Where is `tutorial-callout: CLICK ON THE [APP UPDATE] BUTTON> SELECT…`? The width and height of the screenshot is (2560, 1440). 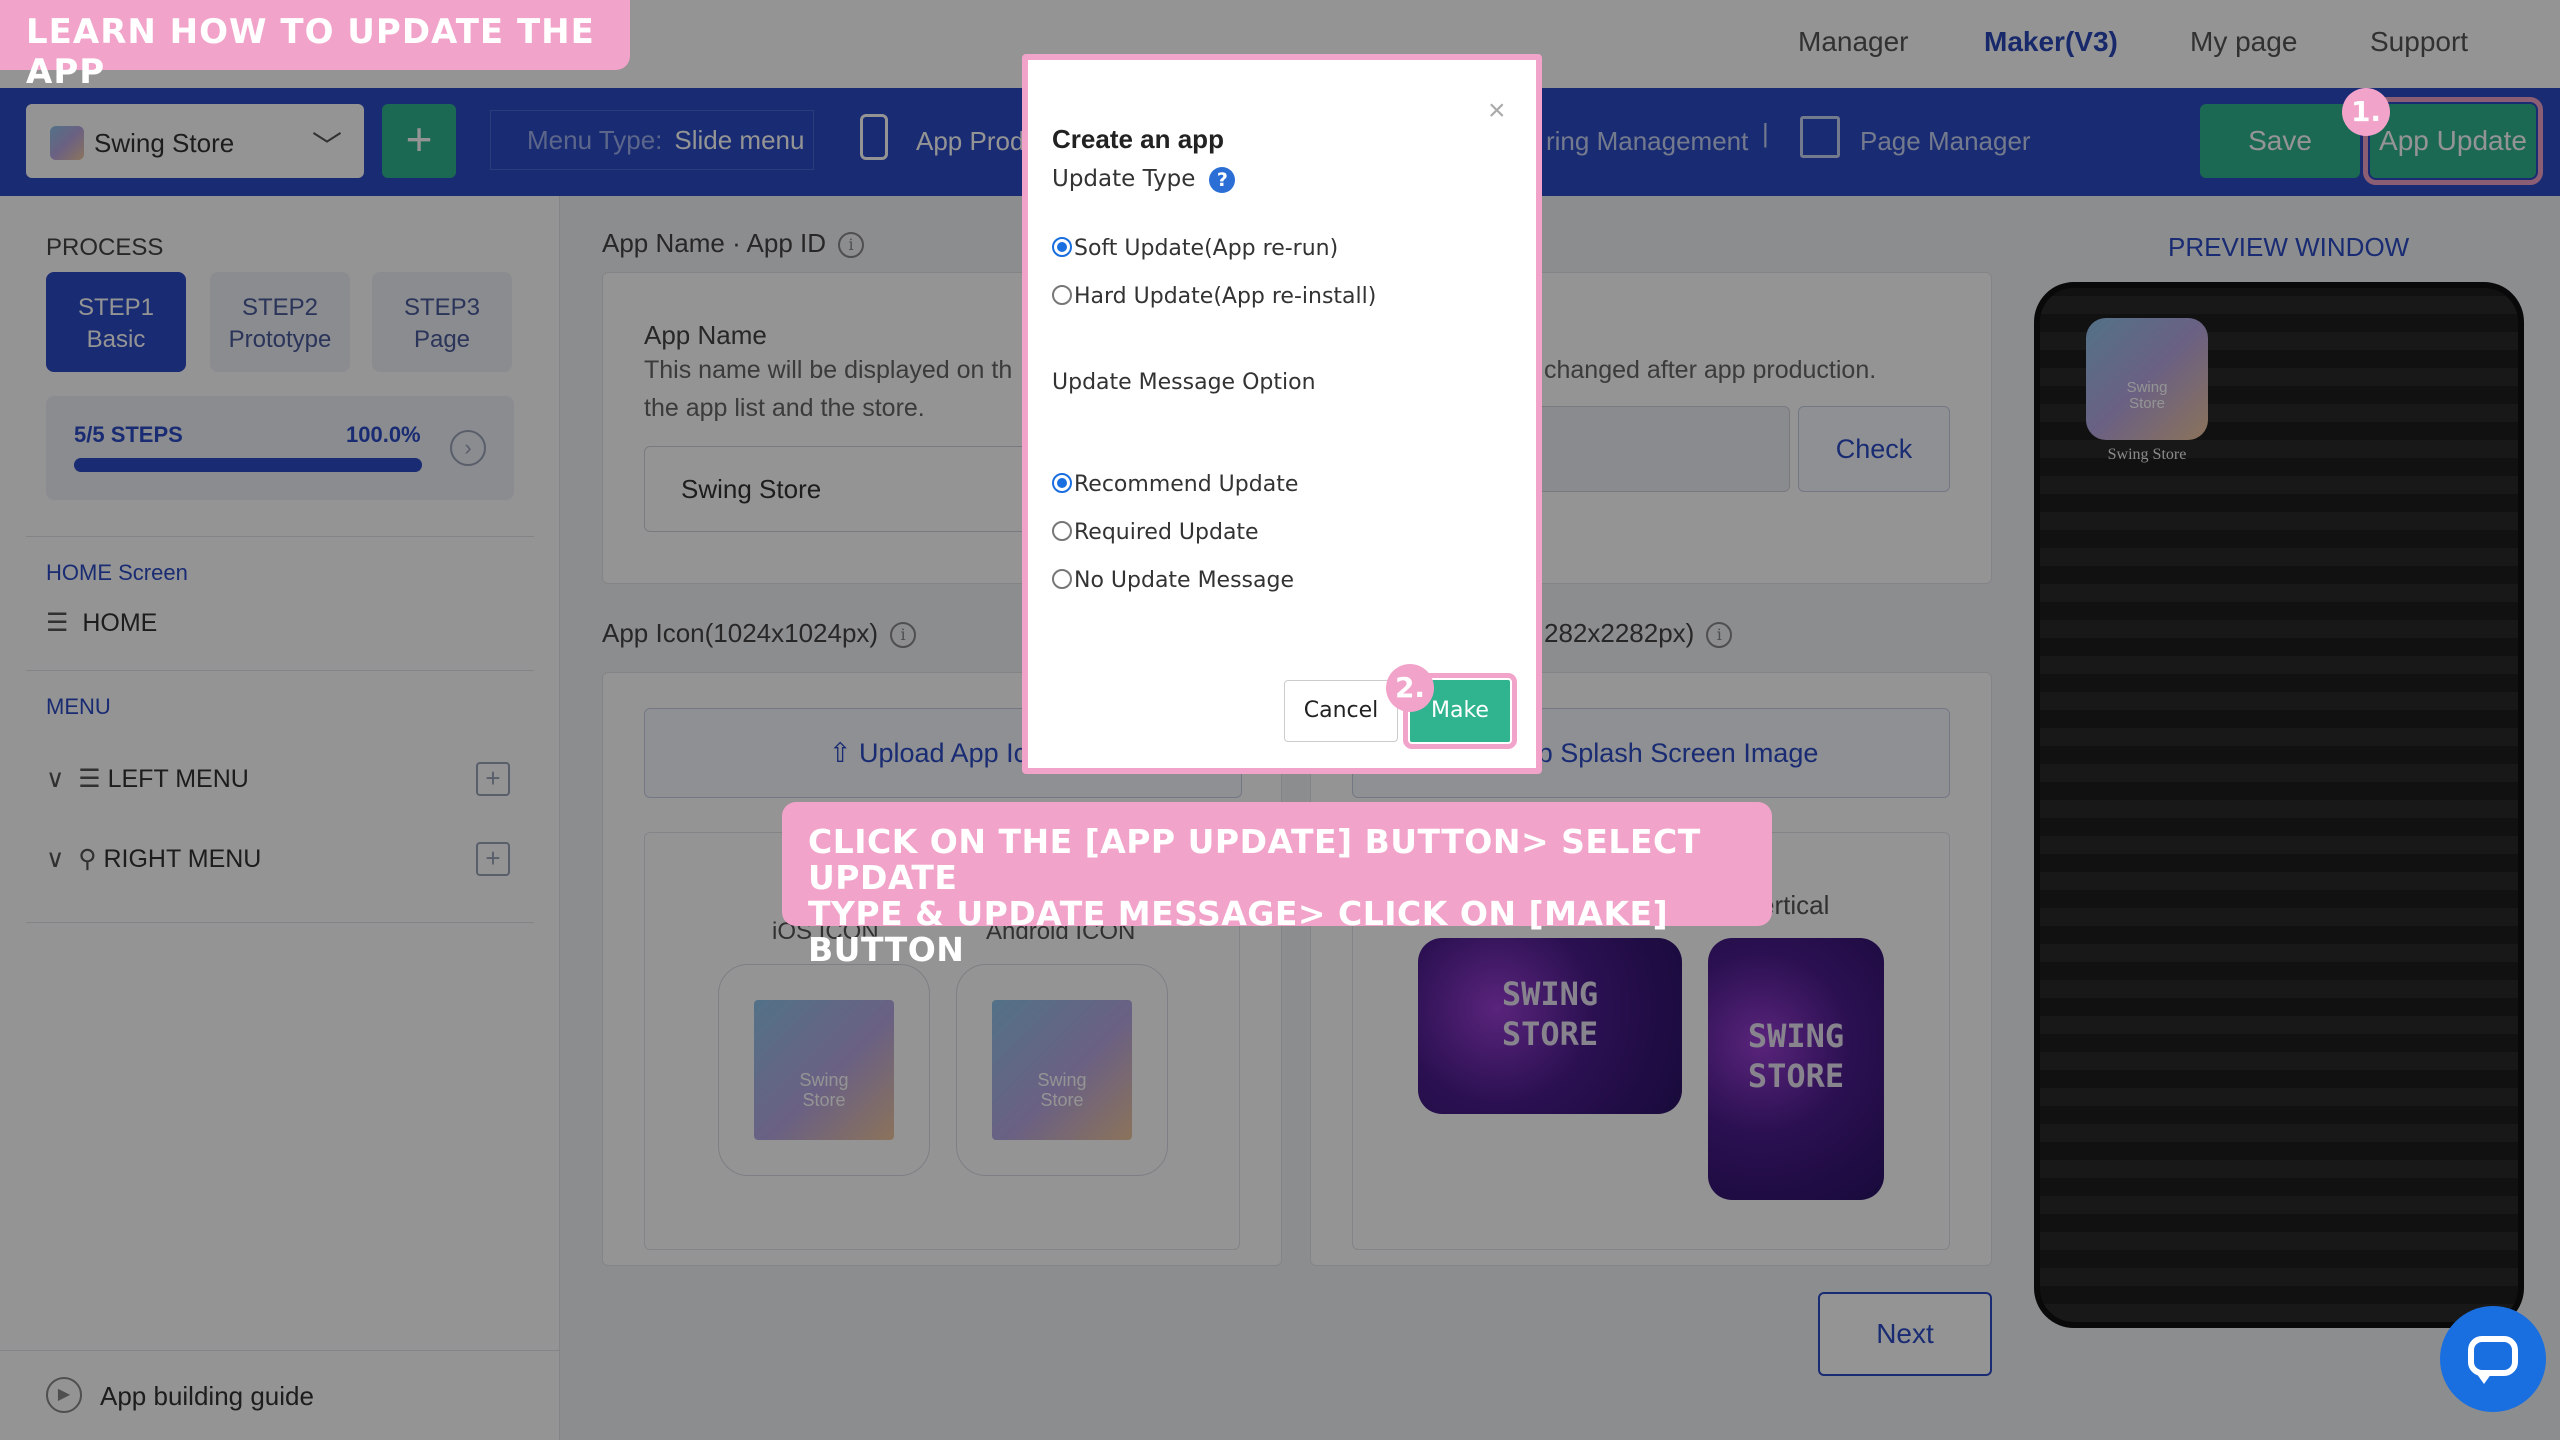 tutorial-callout: CLICK ON THE [APP UPDATE] BUTTON> SELECT… is located at coordinates (1277, 885).